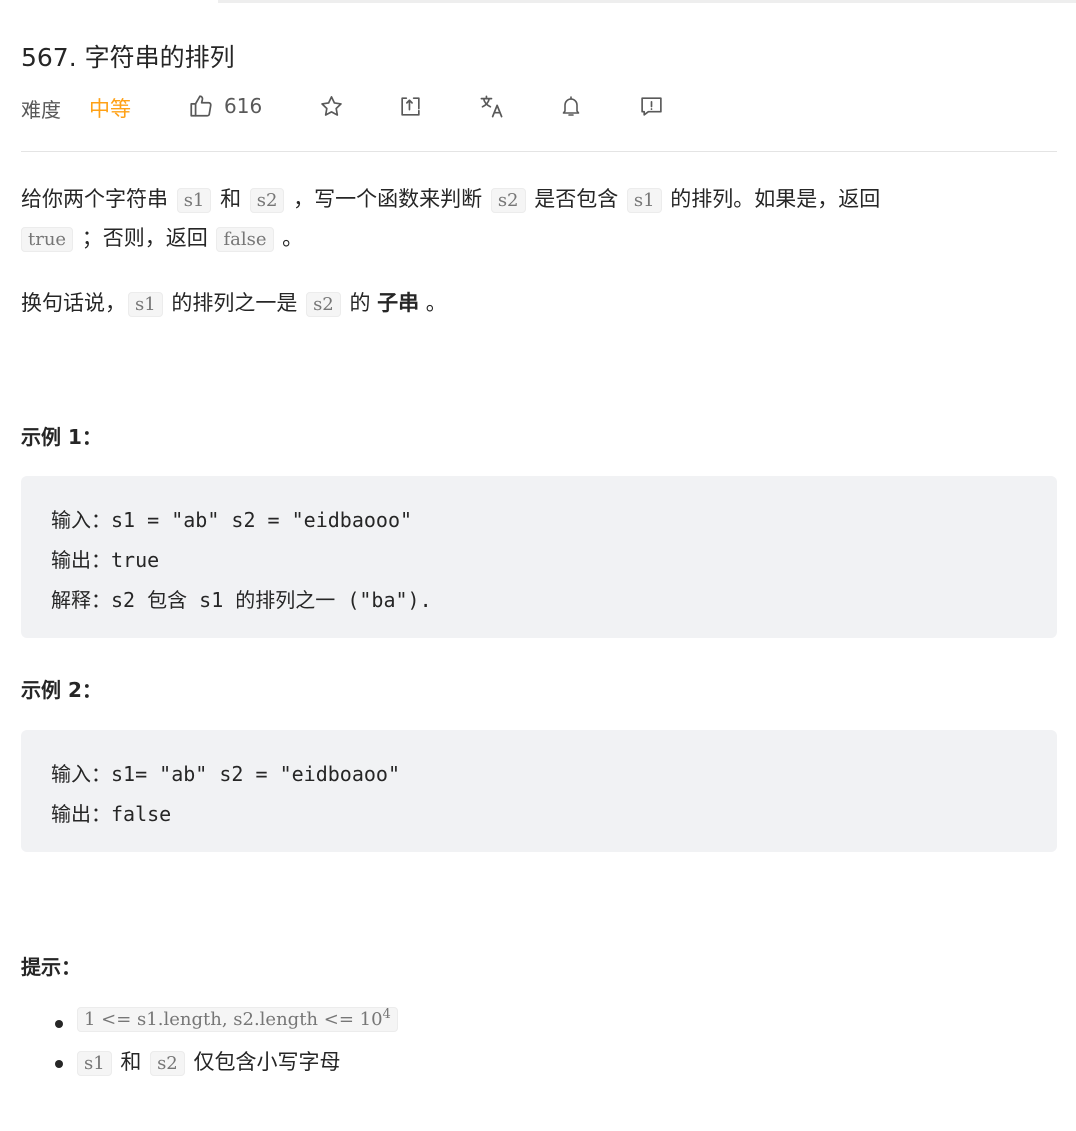 The height and width of the screenshot is (1131, 1076). Describe the element at coordinates (61, 690) in the screenshot. I see `example-2-heading: 示例 2：` at that location.